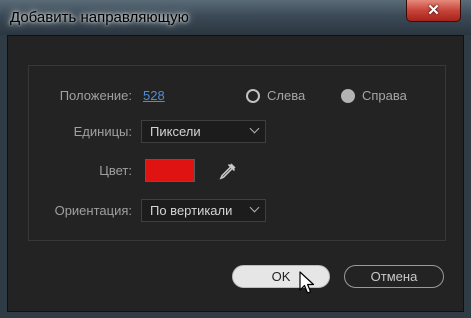 Image resolution: width=471 pixels, height=318 pixels. Describe the element at coordinates (175, 131) in the screenshot. I see `units-select-value: Пиксели` at that location.